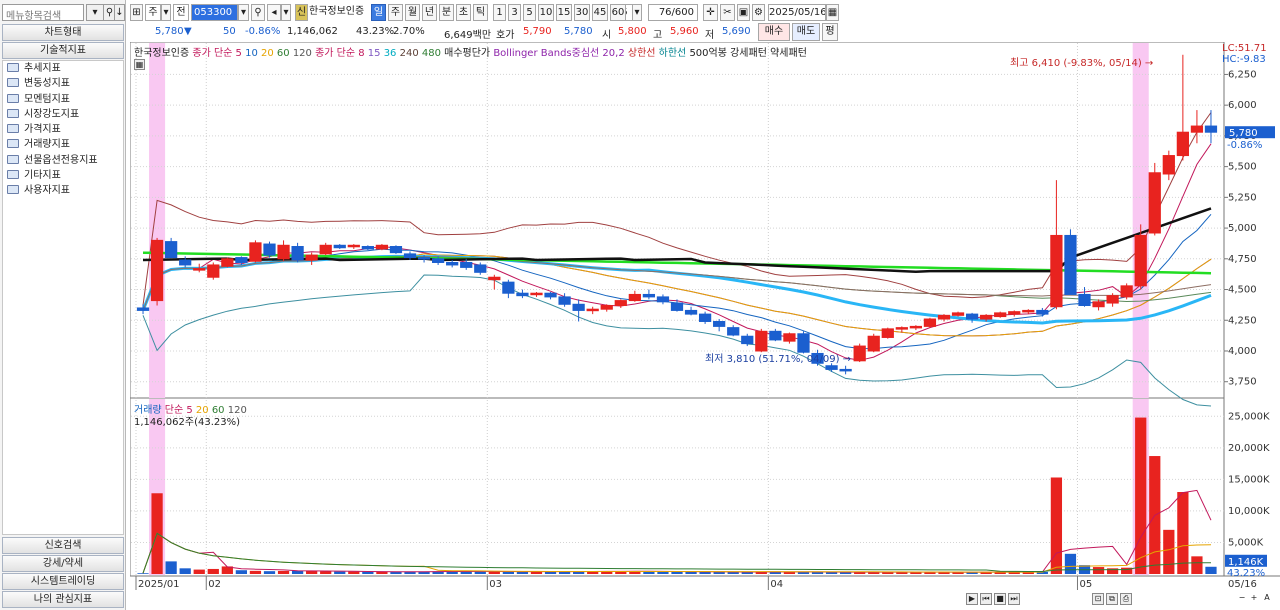 This screenshot has height=610, width=1280. I want to click on copy-icon: ⧉, so click(1112, 599).